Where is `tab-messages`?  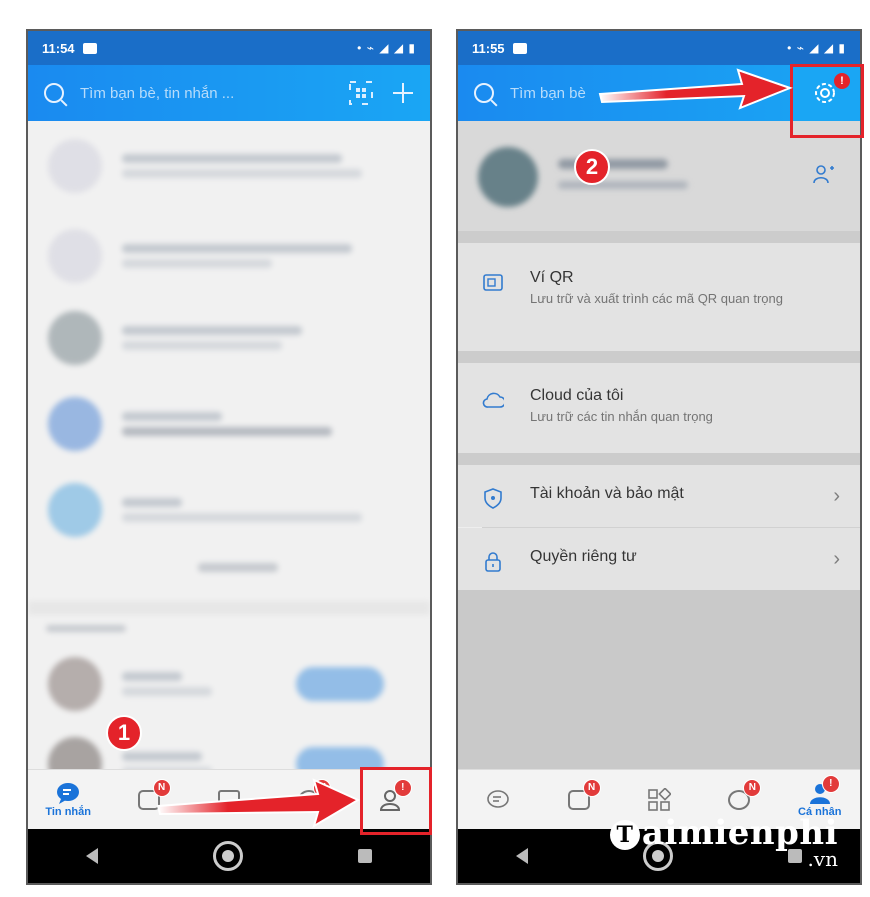 tab-messages is located at coordinates (498, 800).